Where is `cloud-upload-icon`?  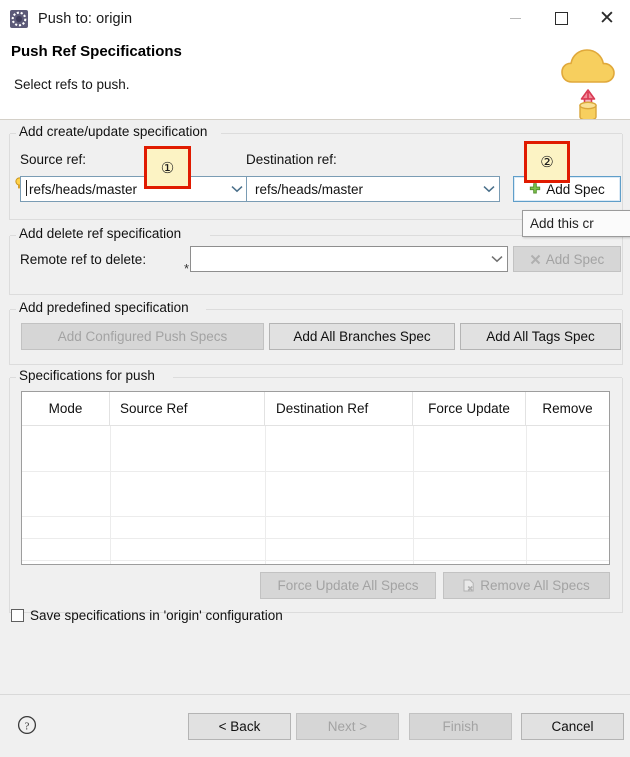
cloud-upload-icon is located at coordinates (589, 79).